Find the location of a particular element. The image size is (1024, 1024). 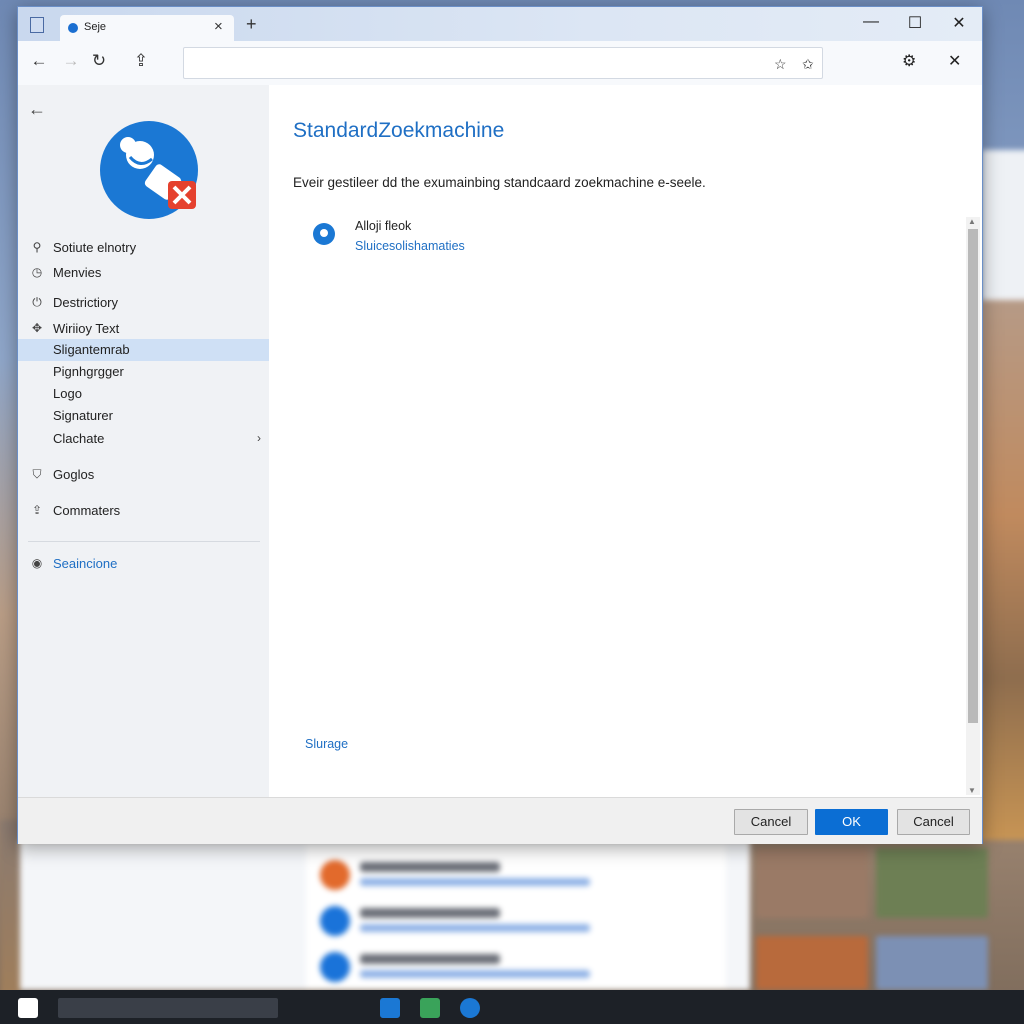

search-engine-option: Alloji fleok Sluicesolishamaties is located at coordinates (413, 241).